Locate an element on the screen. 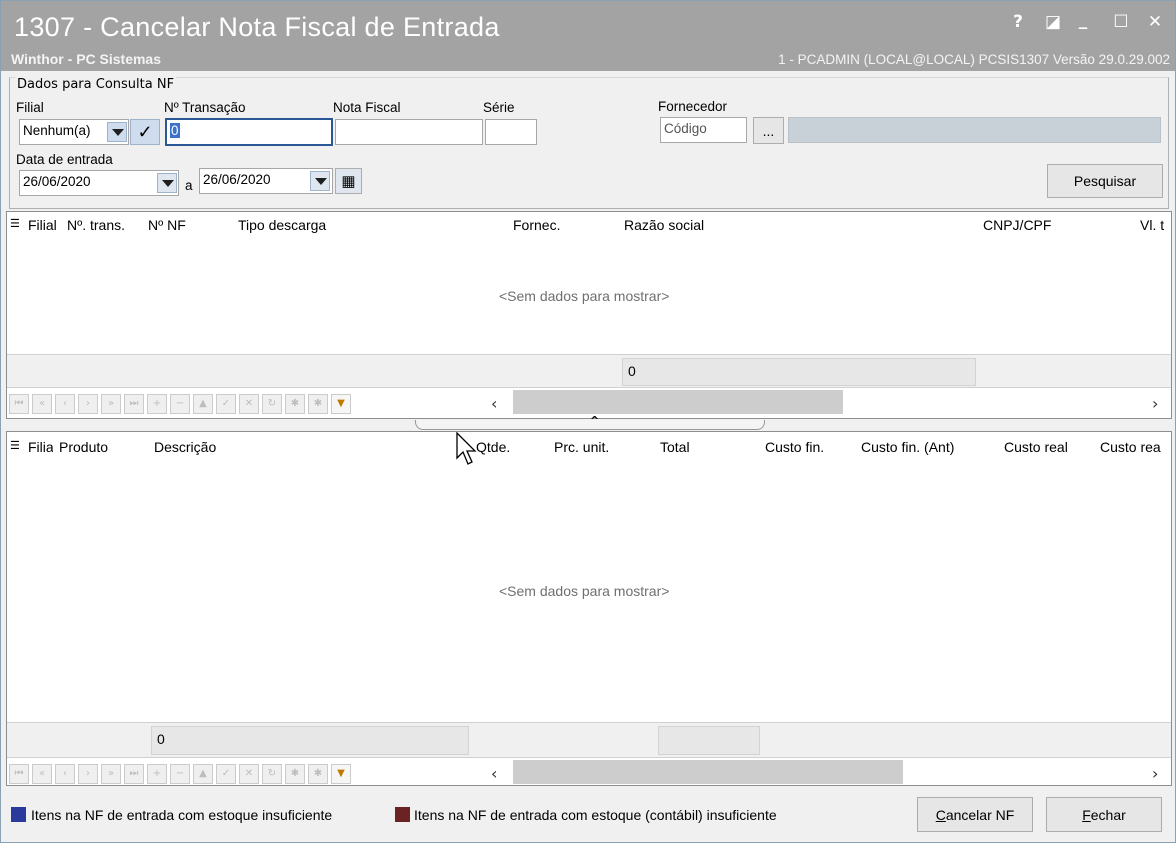  itens-scroll-right-icon: › is located at coordinates (1155, 773).